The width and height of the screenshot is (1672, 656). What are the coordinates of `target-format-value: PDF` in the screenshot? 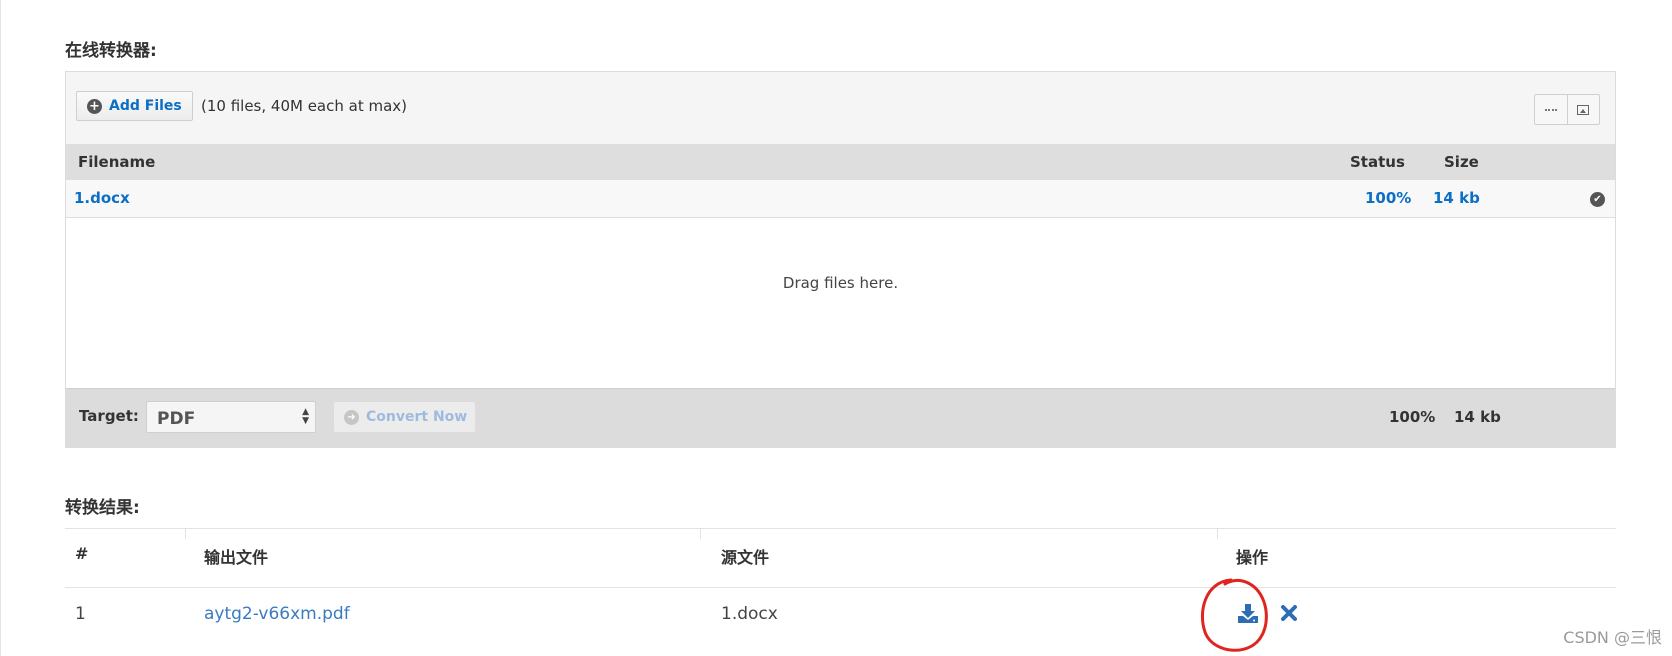 It's located at (176, 419).